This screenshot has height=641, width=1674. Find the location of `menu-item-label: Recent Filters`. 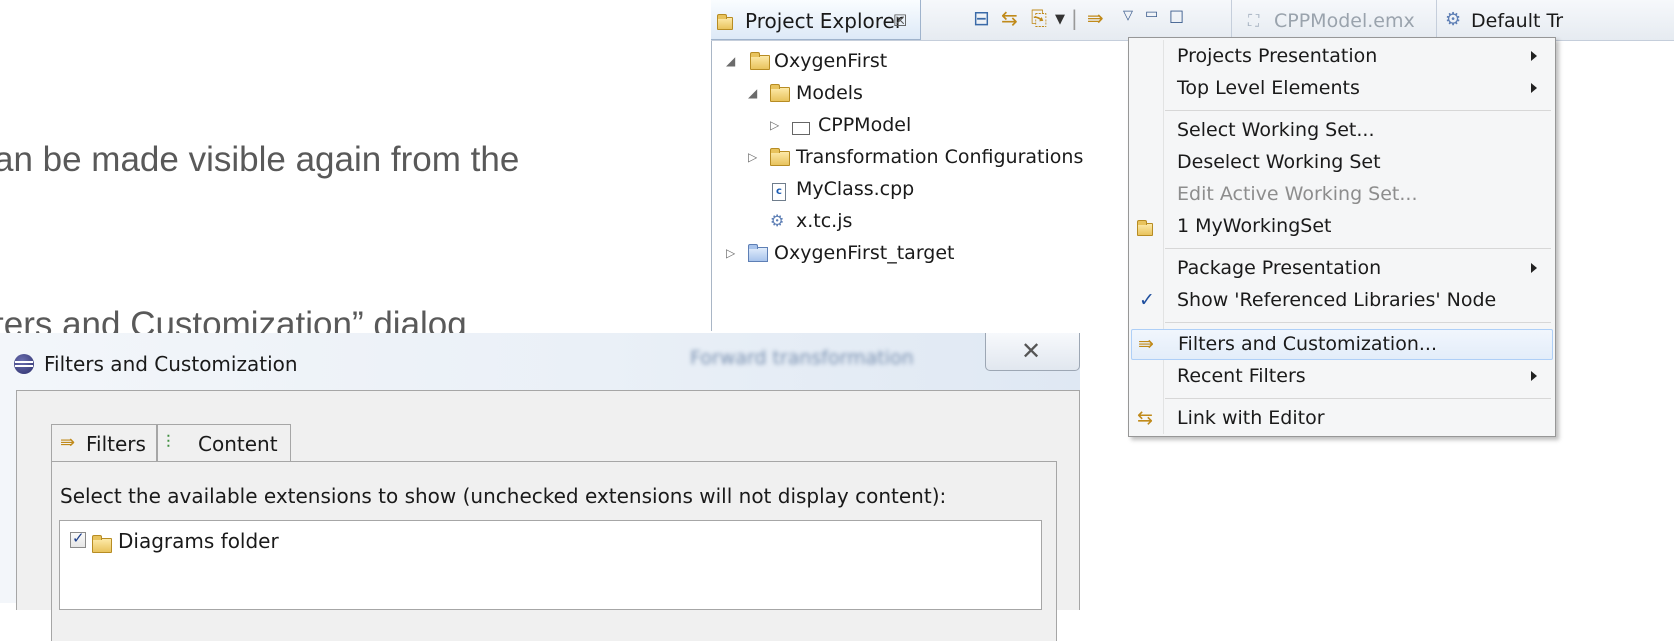

menu-item-label: Recent Filters is located at coordinates (1241, 376).